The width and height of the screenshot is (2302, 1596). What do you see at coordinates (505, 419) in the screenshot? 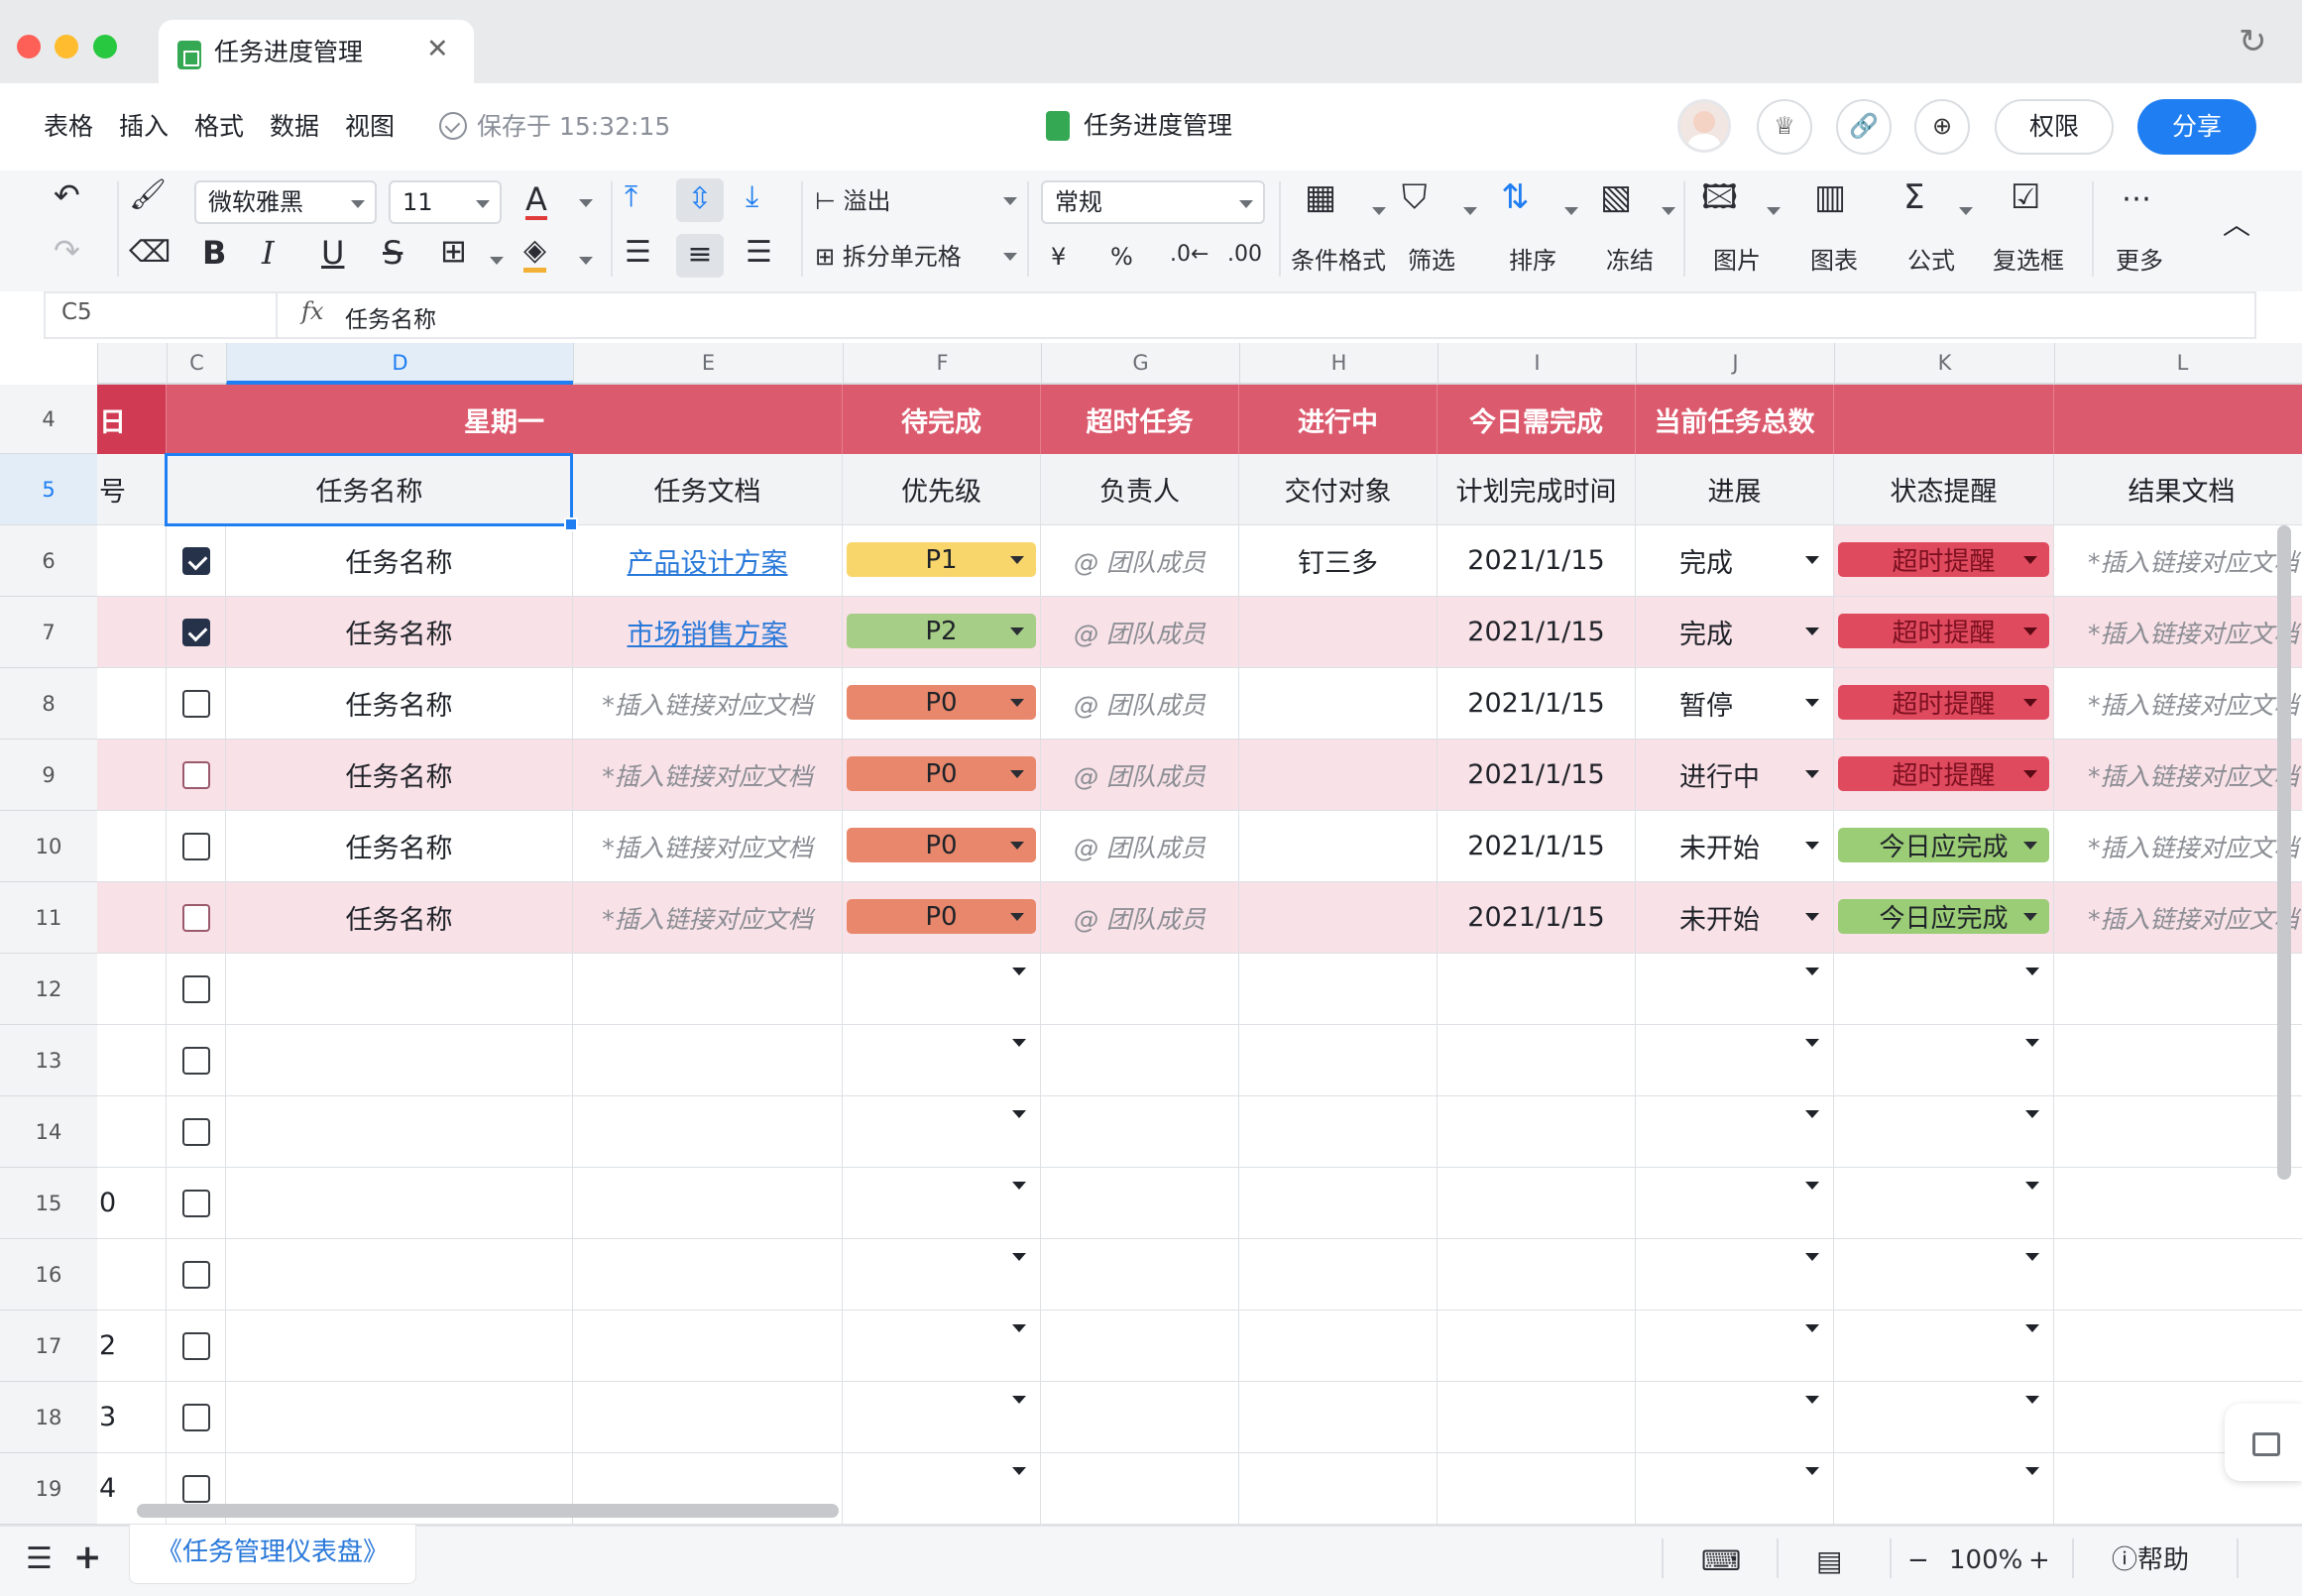
I see `summary-monday: 星期一` at bounding box center [505, 419].